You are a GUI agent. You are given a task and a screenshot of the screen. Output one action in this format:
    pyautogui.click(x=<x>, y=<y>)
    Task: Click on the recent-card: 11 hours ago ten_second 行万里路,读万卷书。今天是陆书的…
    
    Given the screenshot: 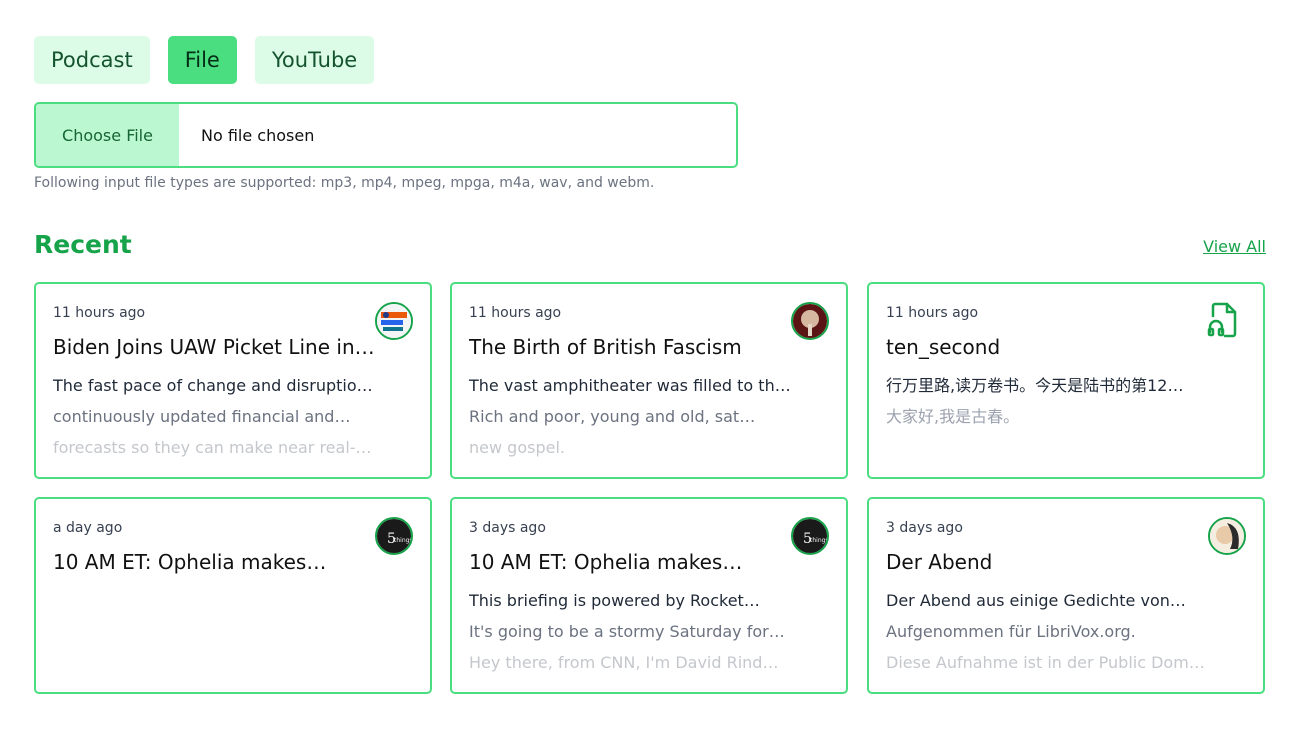 What is the action you would take?
    pyautogui.click(x=1066, y=380)
    